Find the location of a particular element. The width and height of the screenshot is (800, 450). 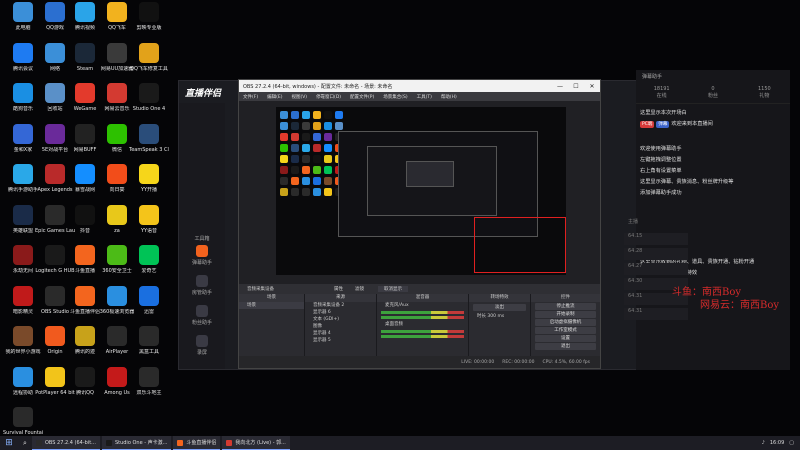

sidebar-item-toolbox: 工具箱 is located at coordinates (202, 237).